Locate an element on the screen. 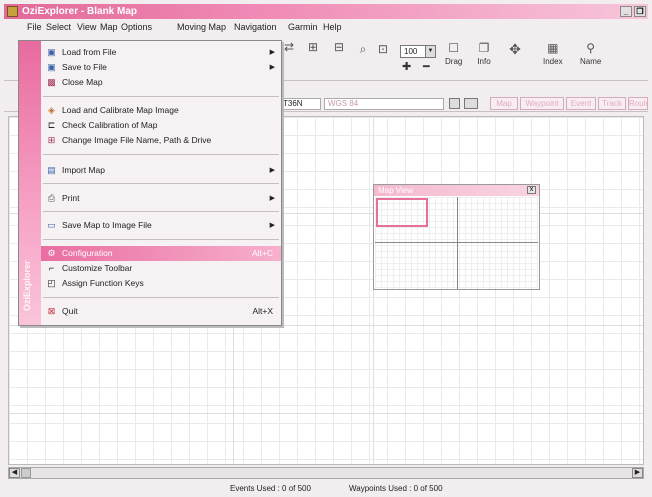 The width and height of the screenshot is (652, 497). name-button: ⚲ Name is located at coordinates (591, 54).